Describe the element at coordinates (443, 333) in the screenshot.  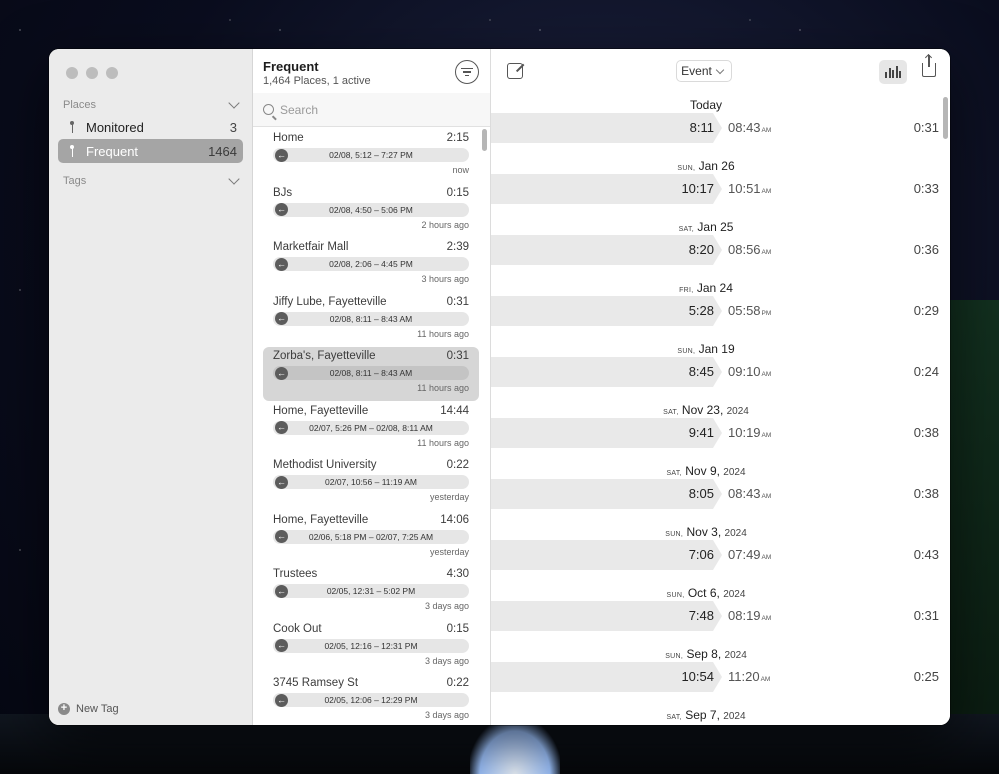
I see `visit-ago: 11 hours ago` at that location.